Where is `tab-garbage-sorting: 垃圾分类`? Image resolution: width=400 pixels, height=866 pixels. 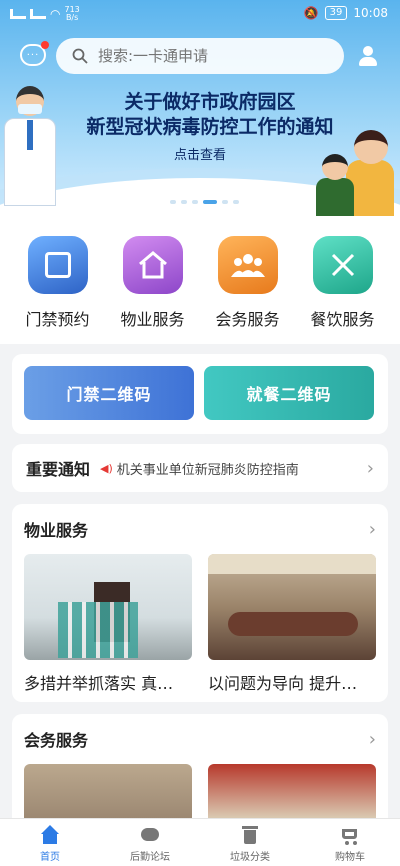
tab-garbage-sorting: 垃圾分类 is located at coordinates (250, 842).